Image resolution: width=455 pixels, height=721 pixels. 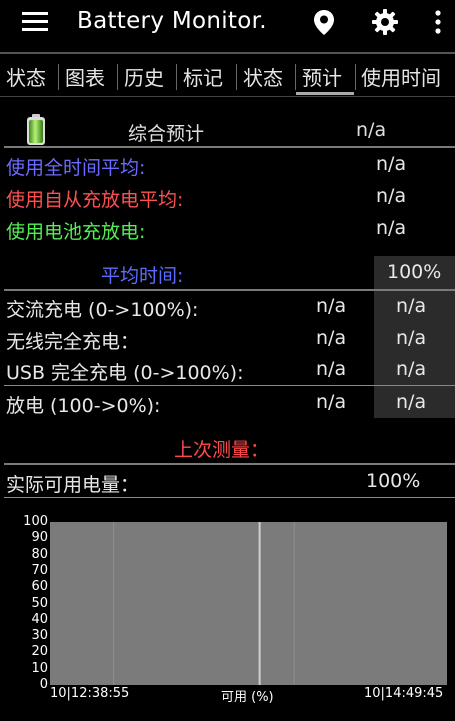 I want to click on average-time-column-header: 100%, so click(x=414, y=272).